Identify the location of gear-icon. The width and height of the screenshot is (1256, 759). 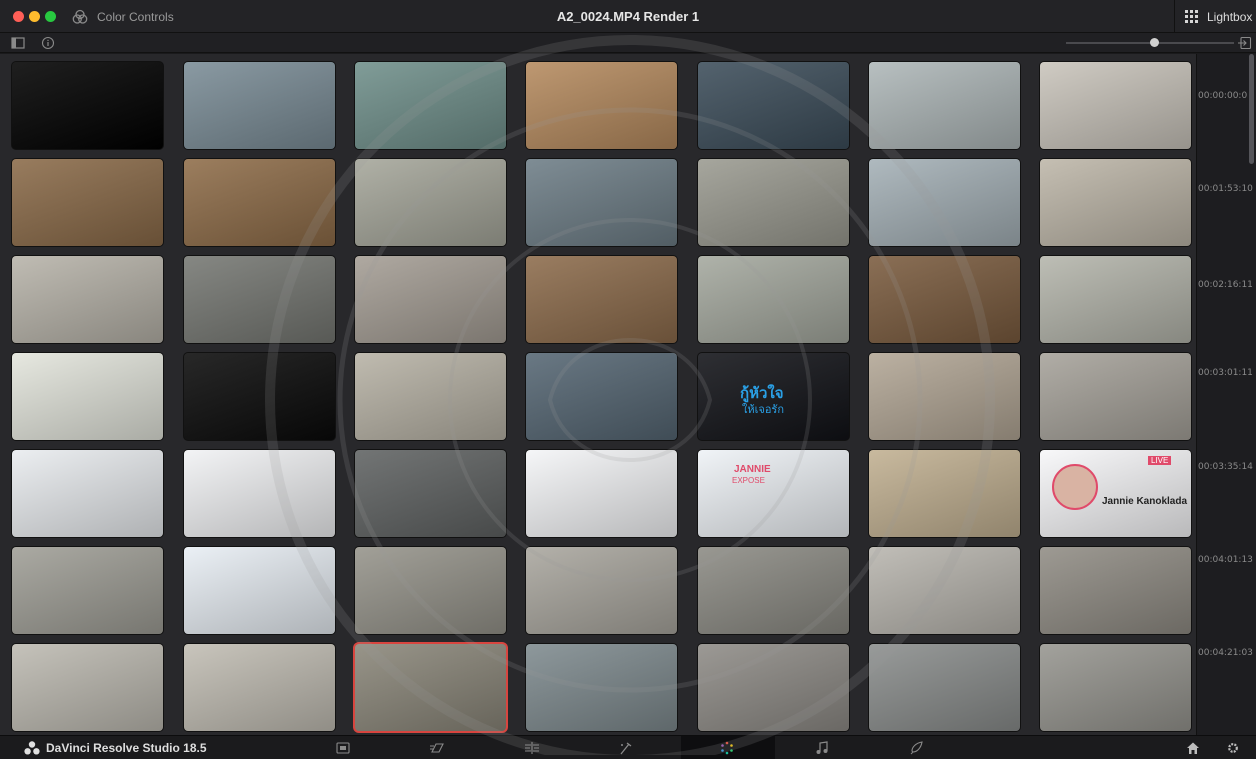
(1233, 748).